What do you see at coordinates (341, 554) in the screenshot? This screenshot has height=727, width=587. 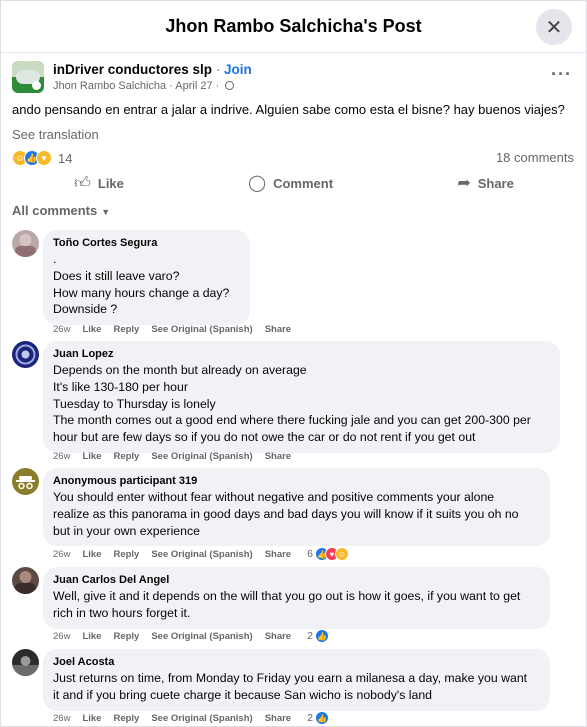 I see `haha-reaction-icon: ☺` at bounding box center [341, 554].